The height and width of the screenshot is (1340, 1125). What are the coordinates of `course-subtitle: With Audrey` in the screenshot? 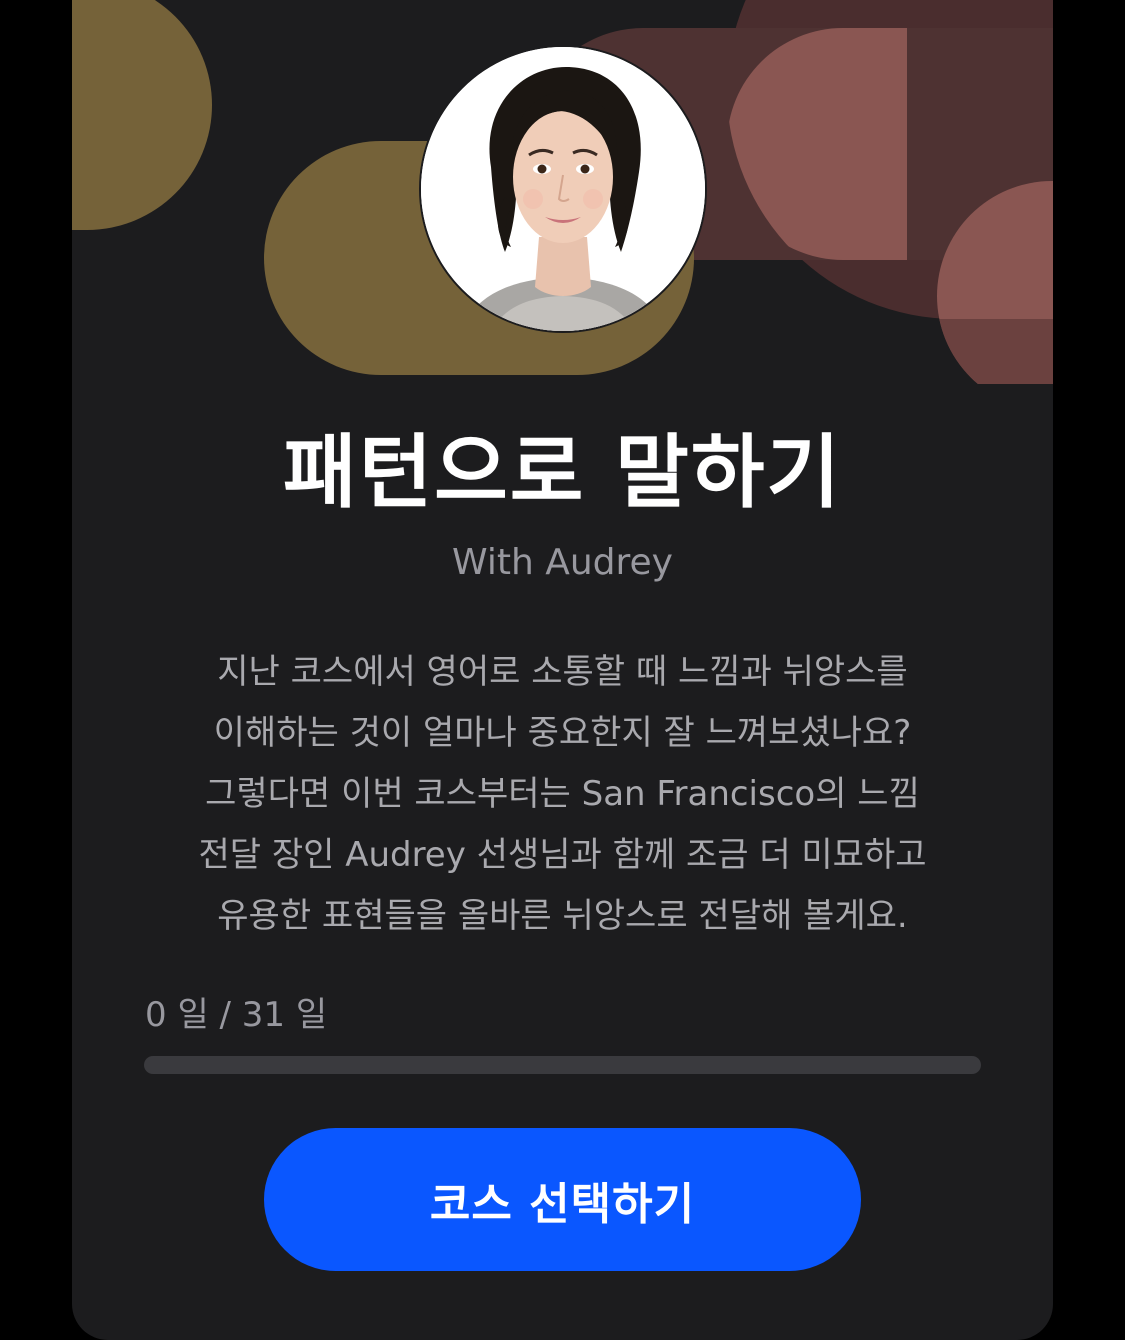 It's located at (562, 562).